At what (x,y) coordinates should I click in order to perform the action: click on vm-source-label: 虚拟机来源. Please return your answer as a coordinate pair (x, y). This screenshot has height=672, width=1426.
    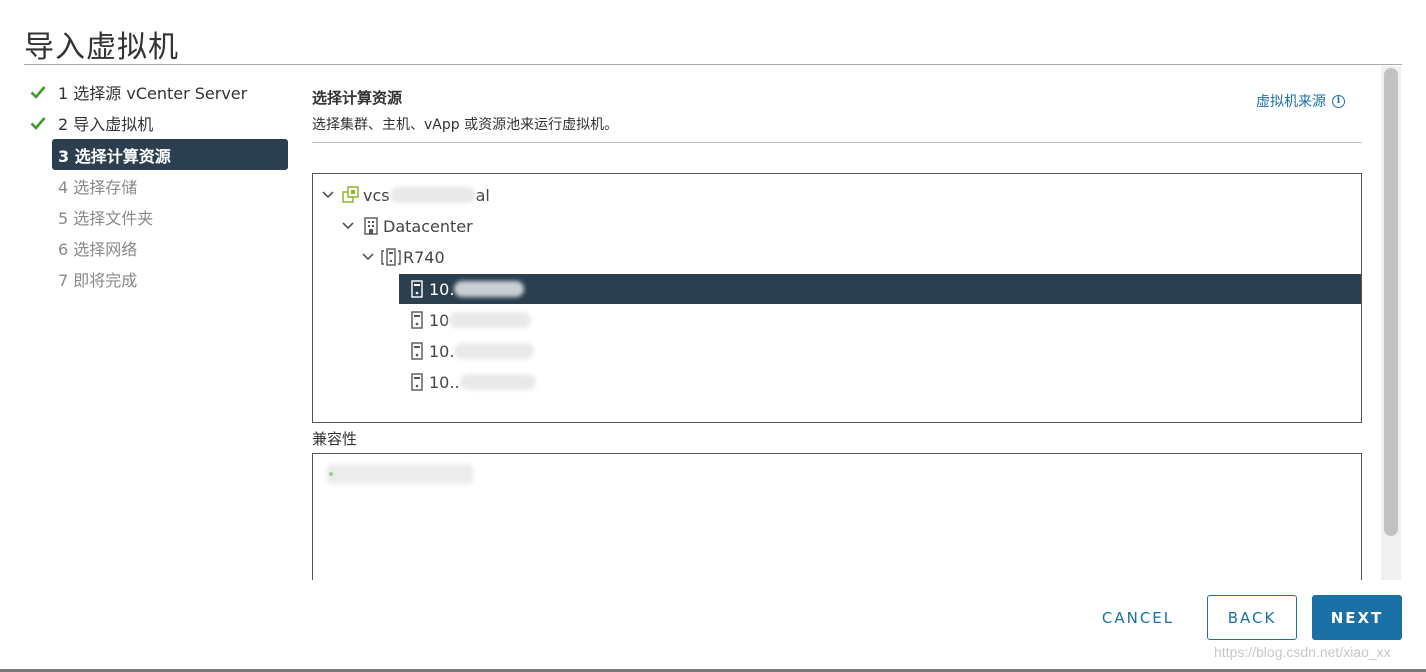
    Looking at the image, I should click on (1291, 102).